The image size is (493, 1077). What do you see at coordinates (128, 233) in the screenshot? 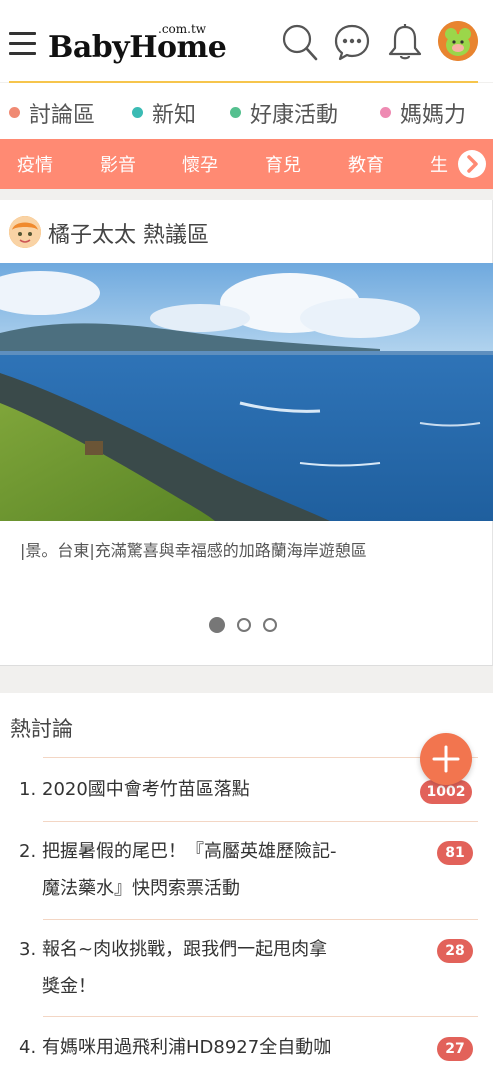
I see `hot-zone-title: 橘子太太 熱議區` at bounding box center [128, 233].